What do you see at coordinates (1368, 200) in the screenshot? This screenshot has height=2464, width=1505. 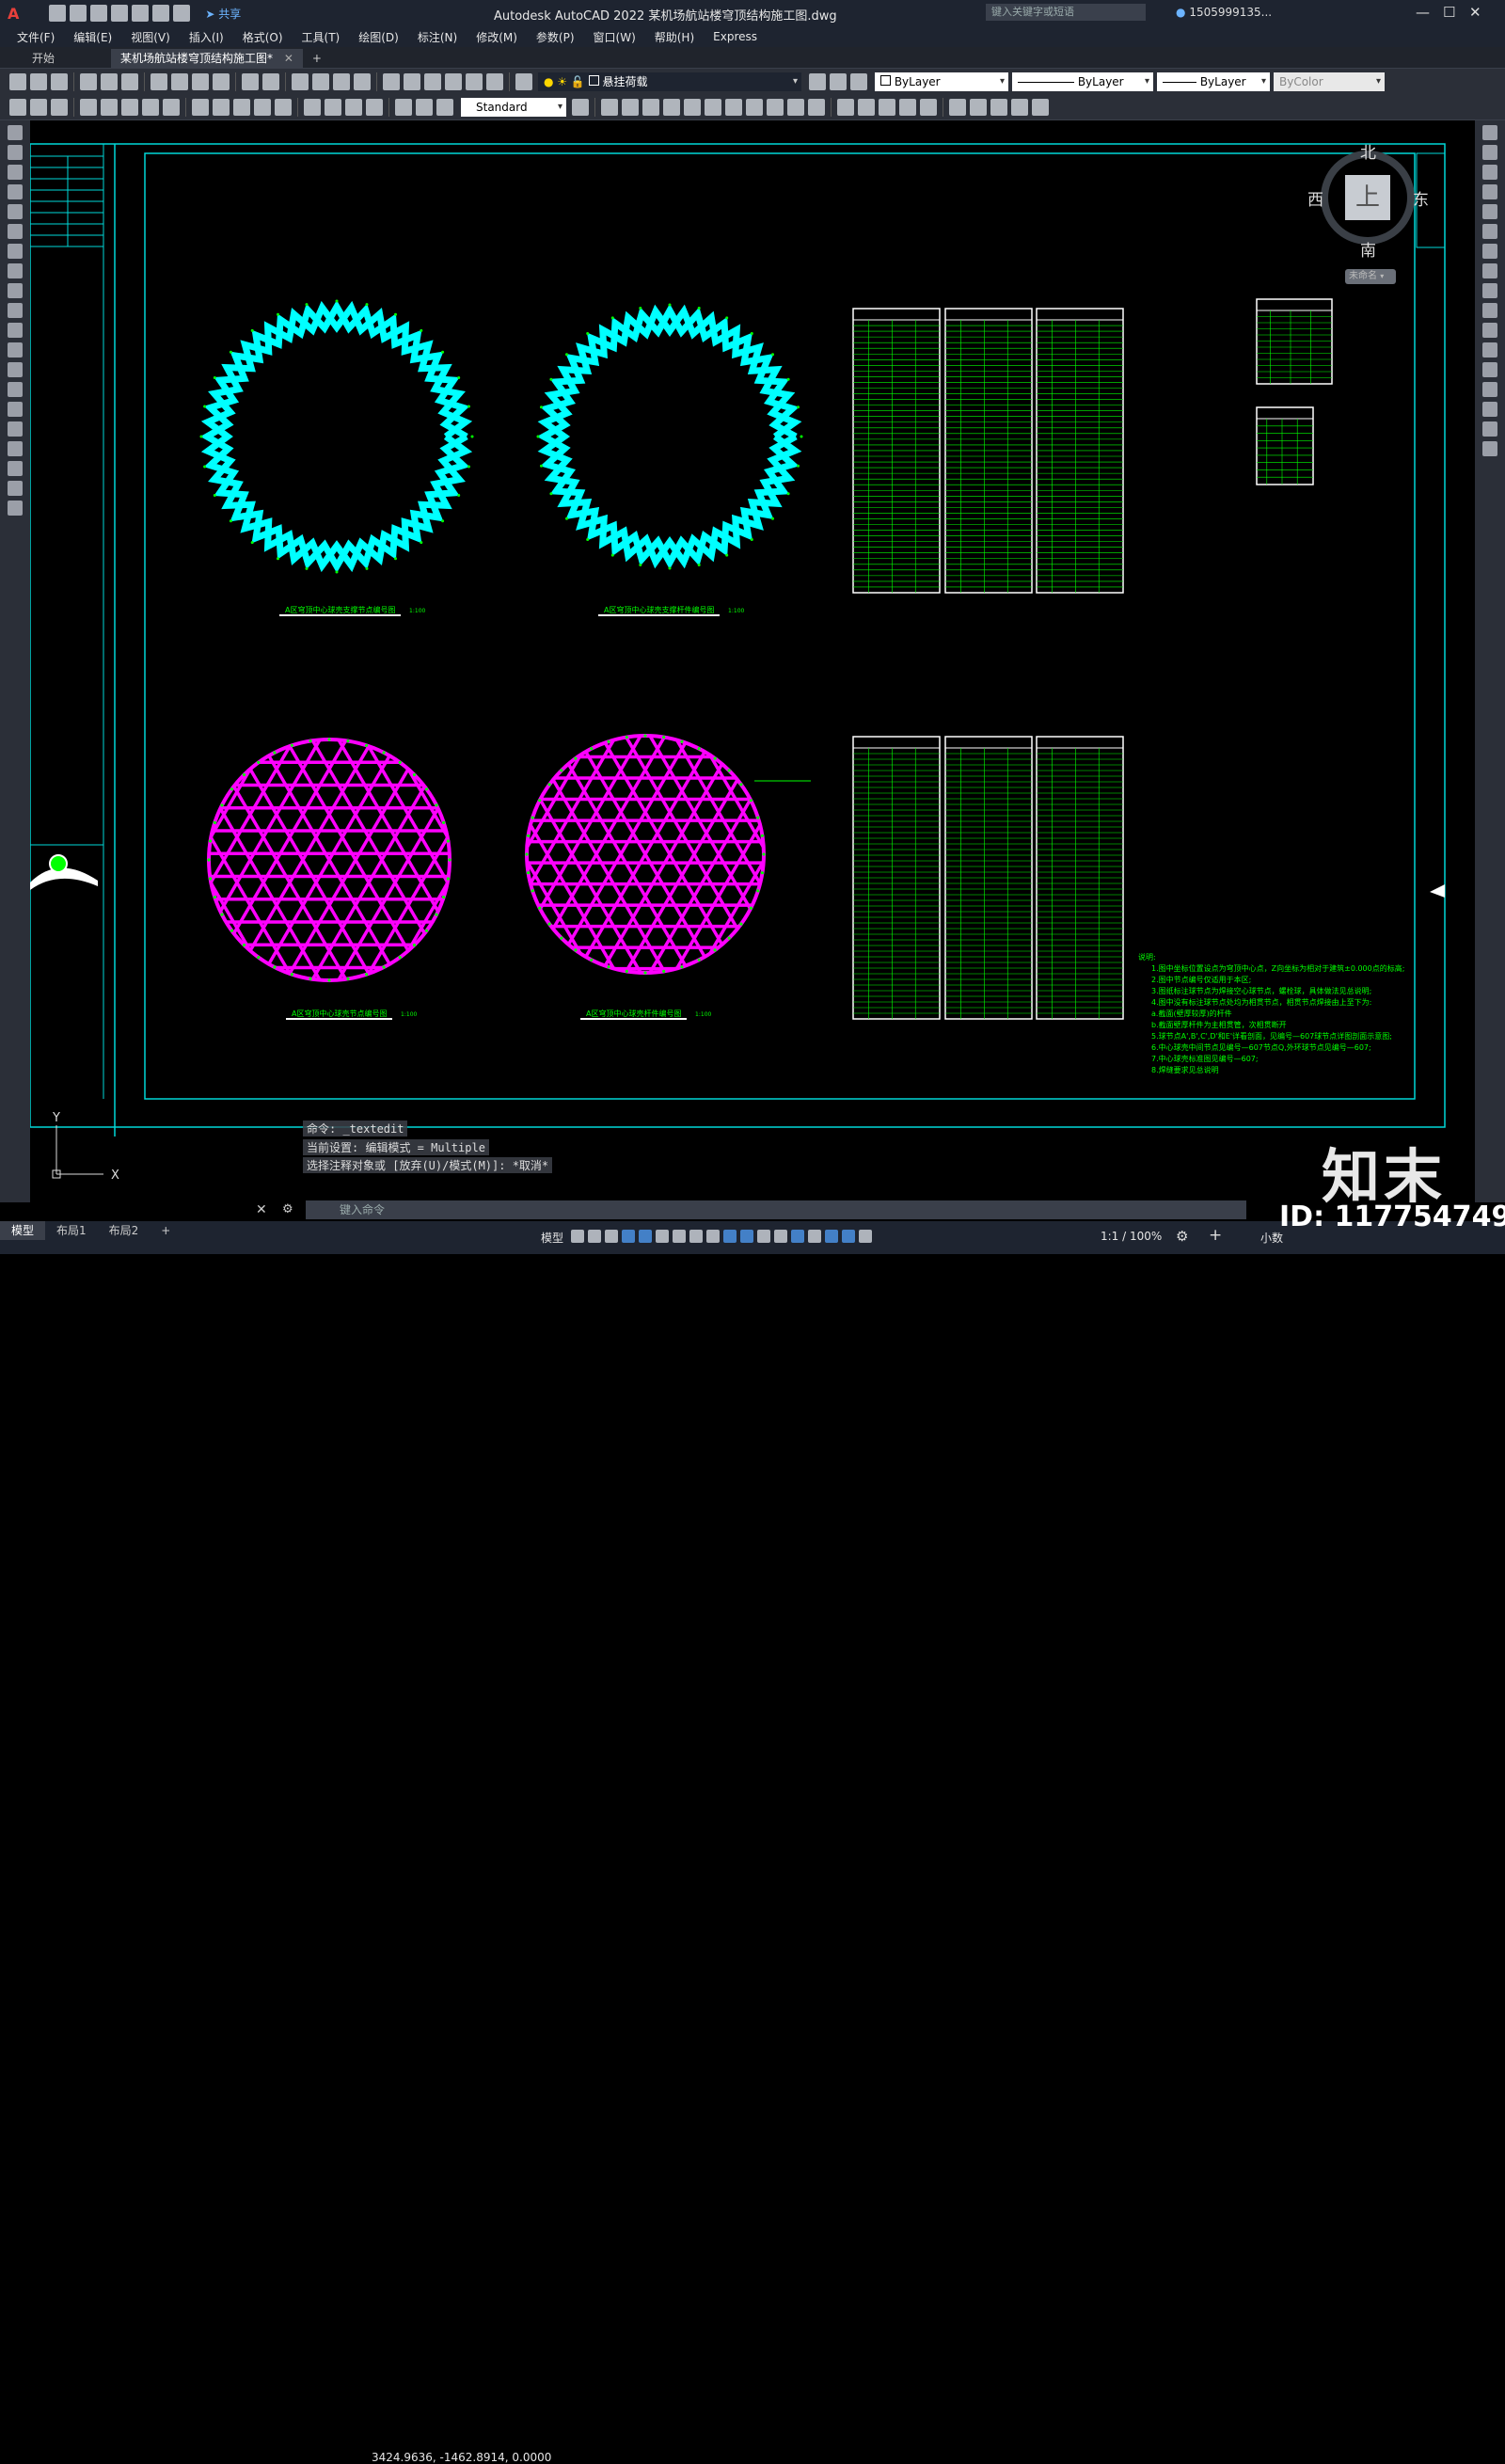 I see `viewcube: 上 北 南 西 东` at bounding box center [1368, 200].